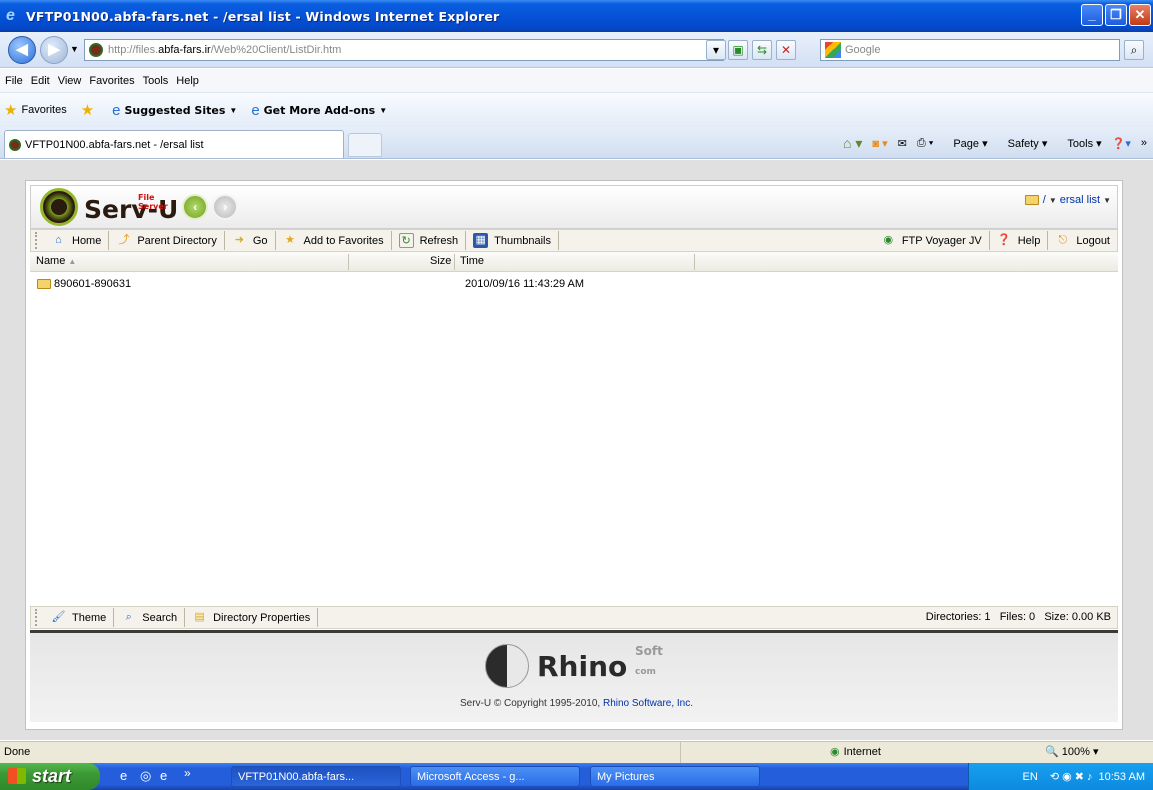  What do you see at coordinates (239, 240) in the screenshot?
I see `go-icon: ➜` at bounding box center [239, 240].